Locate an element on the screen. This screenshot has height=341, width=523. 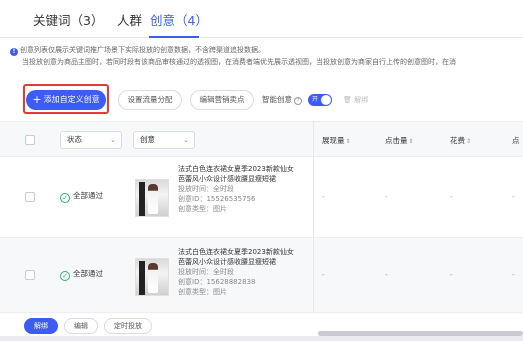
column-cost: 花费⇕ is located at coordinates (460, 140).